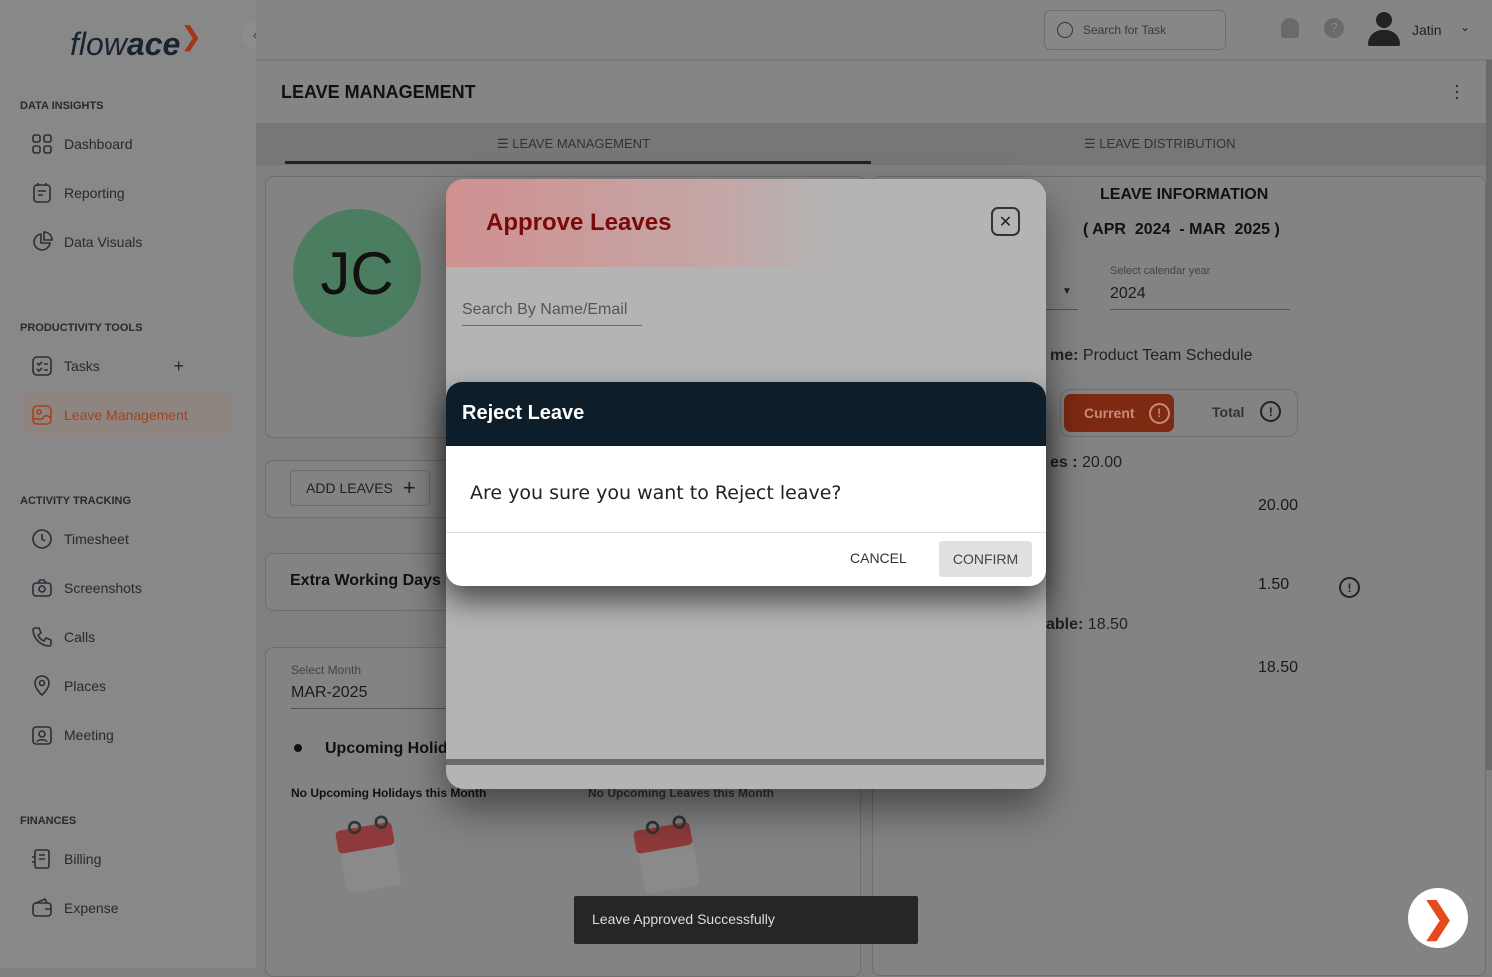  What do you see at coordinates (1427, 30) in the screenshot?
I see `user-name: Jatin` at bounding box center [1427, 30].